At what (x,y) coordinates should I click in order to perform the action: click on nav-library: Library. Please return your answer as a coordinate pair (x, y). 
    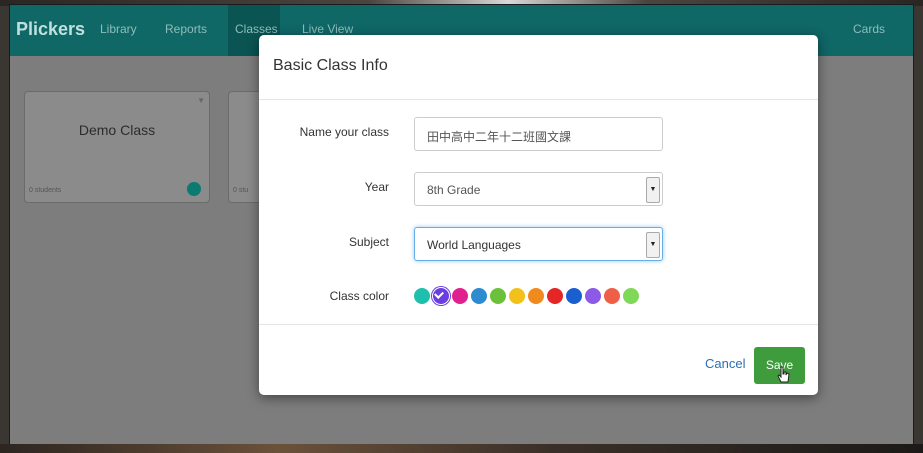
    Looking at the image, I should click on (118, 29).